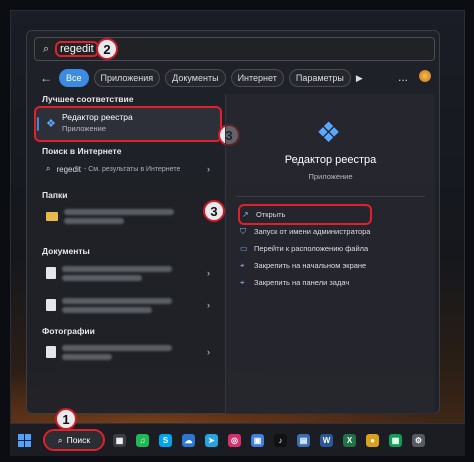  I want to click on open-file-location-action: ▭ Перейти к расположению файла, so click(305, 248).